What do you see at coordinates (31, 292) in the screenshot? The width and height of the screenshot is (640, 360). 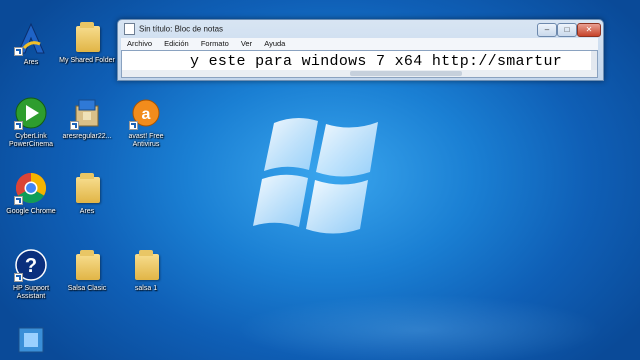 I see `desktop-icon-label: HP Support Assistant` at bounding box center [31, 292].